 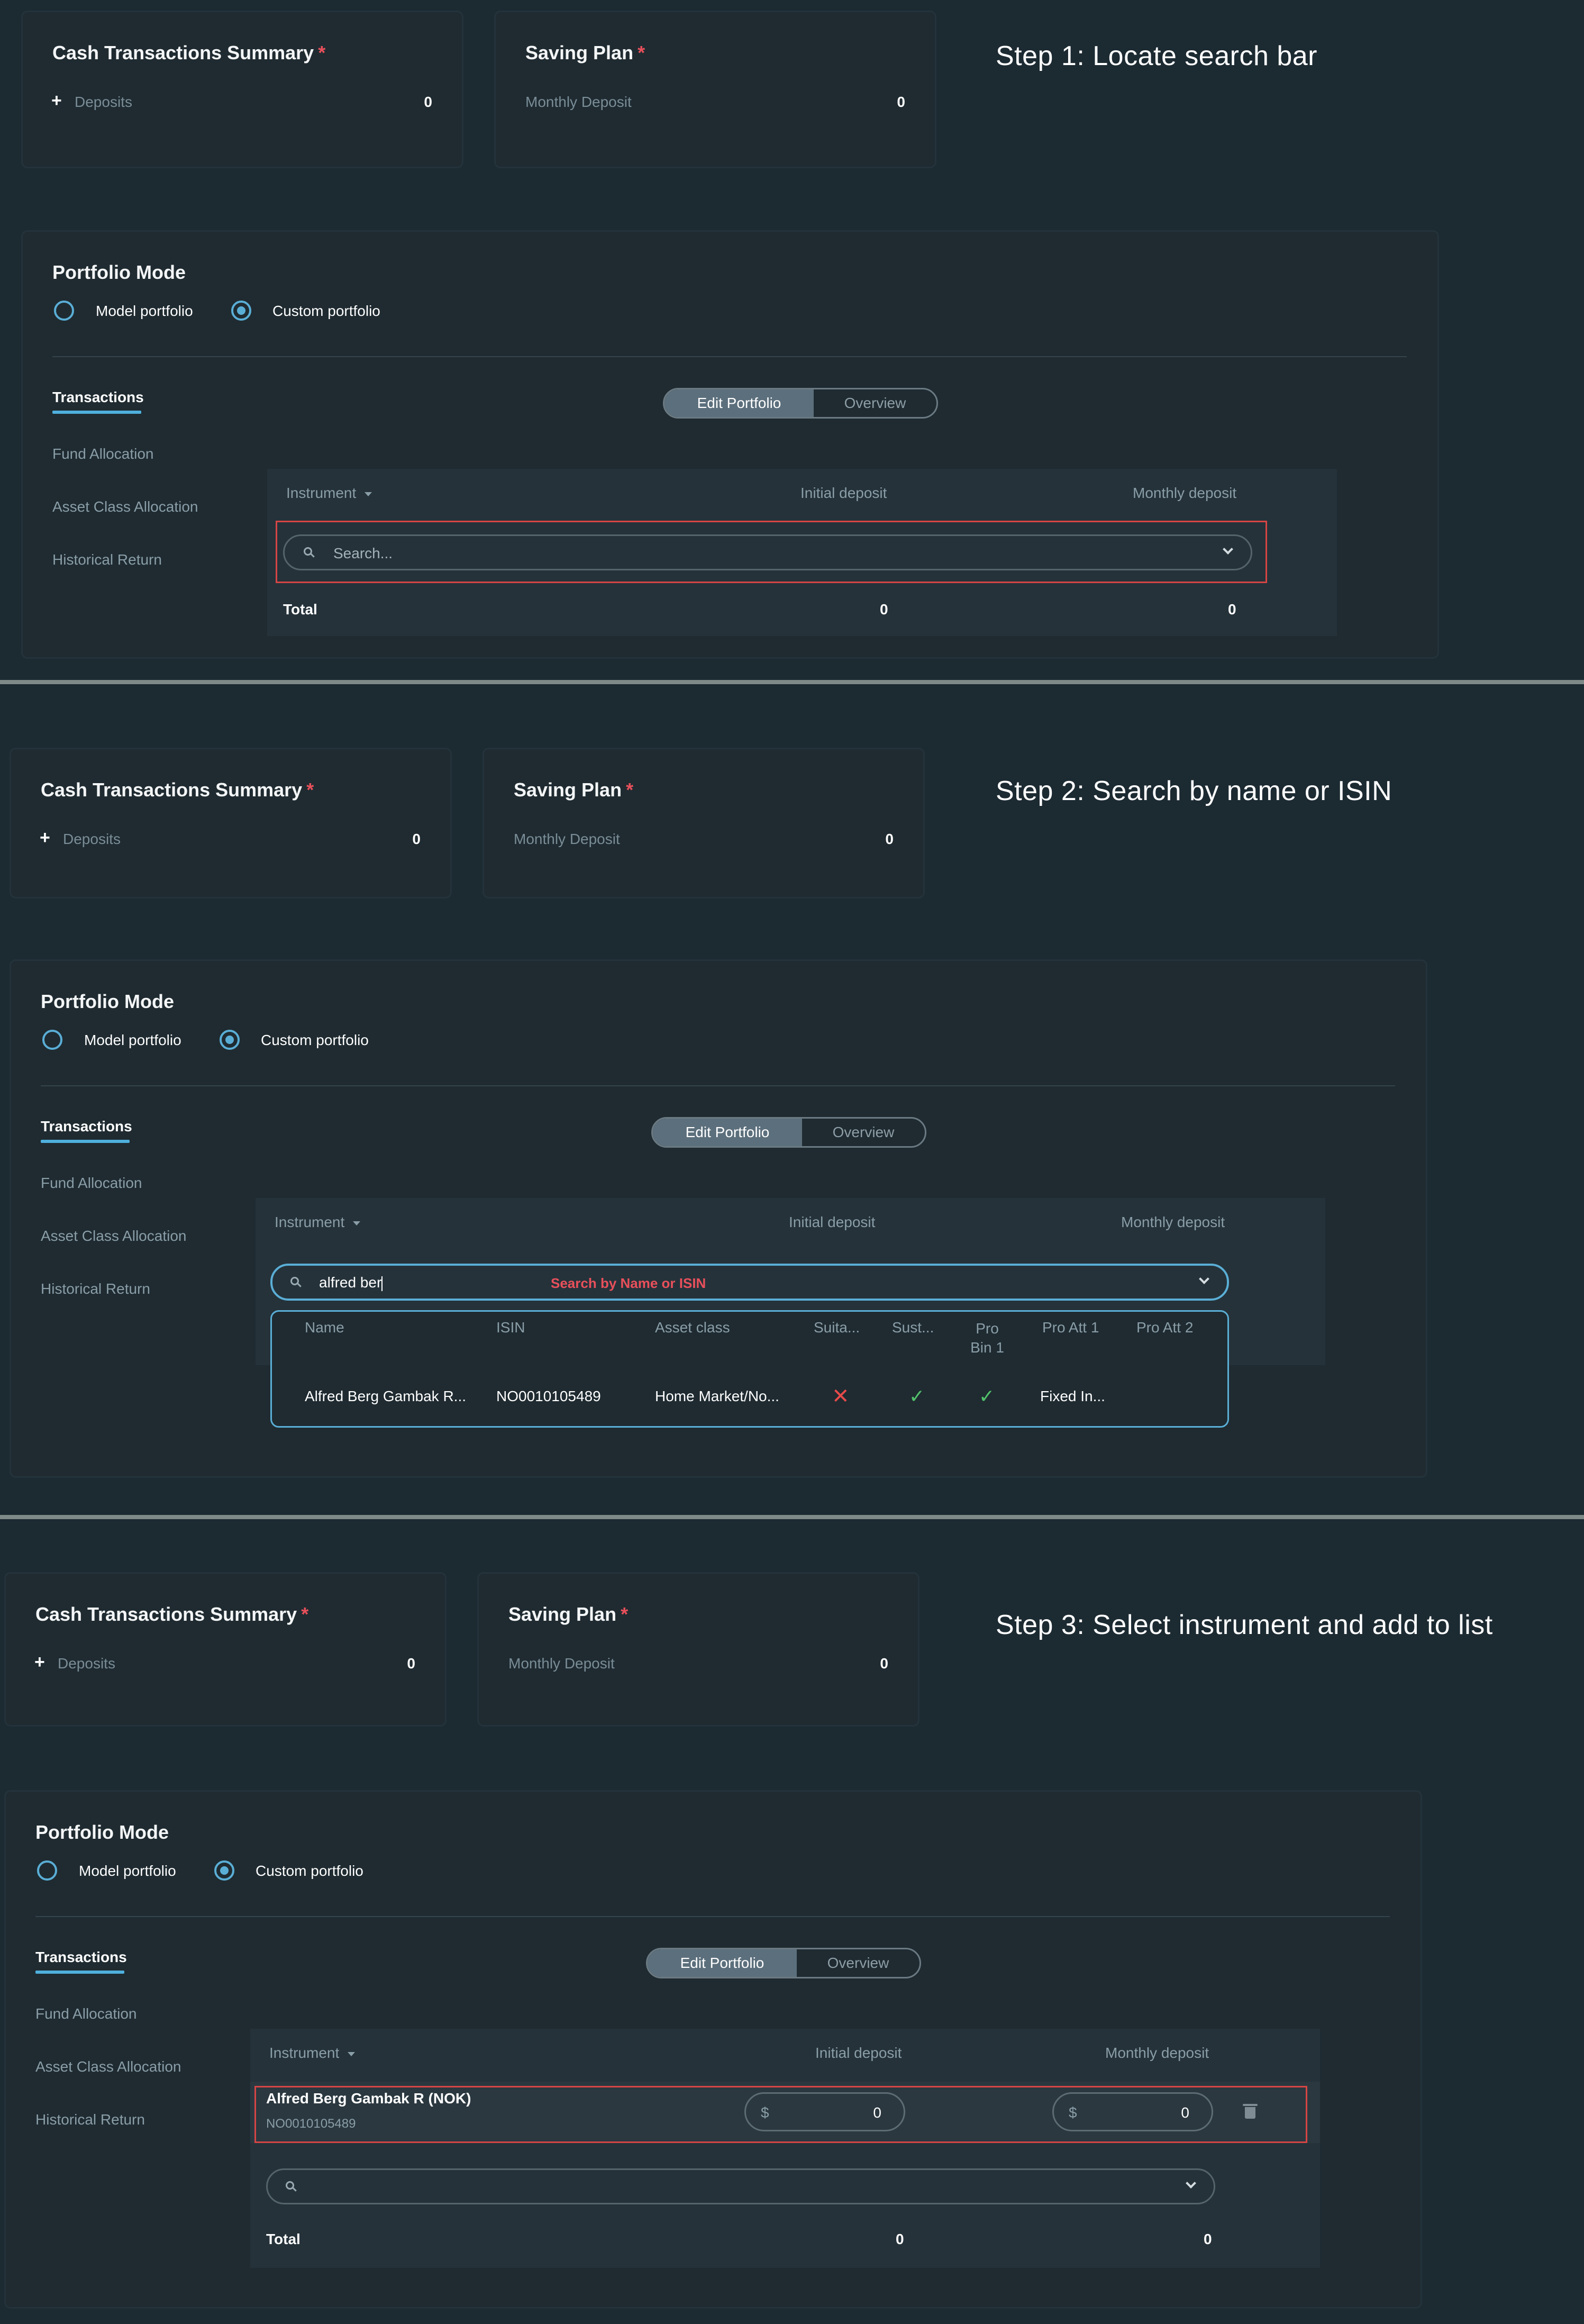 I want to click on step-caption: Step 1: Locate search bar, so click(x=1156, y=56).